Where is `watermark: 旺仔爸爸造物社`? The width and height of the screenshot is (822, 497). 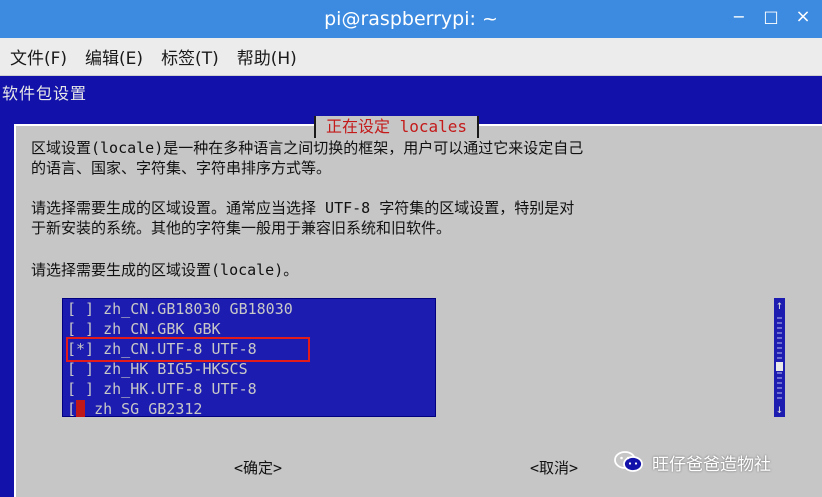 watermark: 旺仔爸爸造物社 is located at coordinates (692, 462).